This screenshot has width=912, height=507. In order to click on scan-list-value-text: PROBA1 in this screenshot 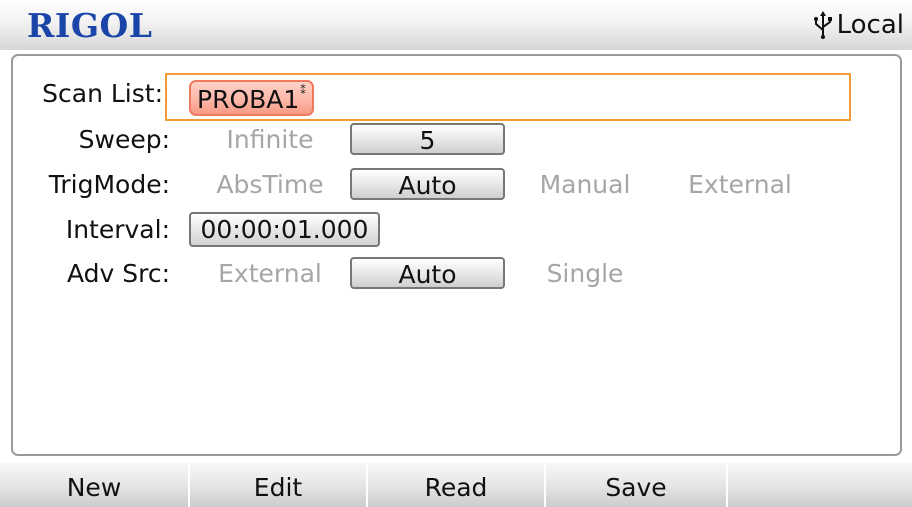, I will do `click(248, 99)`.